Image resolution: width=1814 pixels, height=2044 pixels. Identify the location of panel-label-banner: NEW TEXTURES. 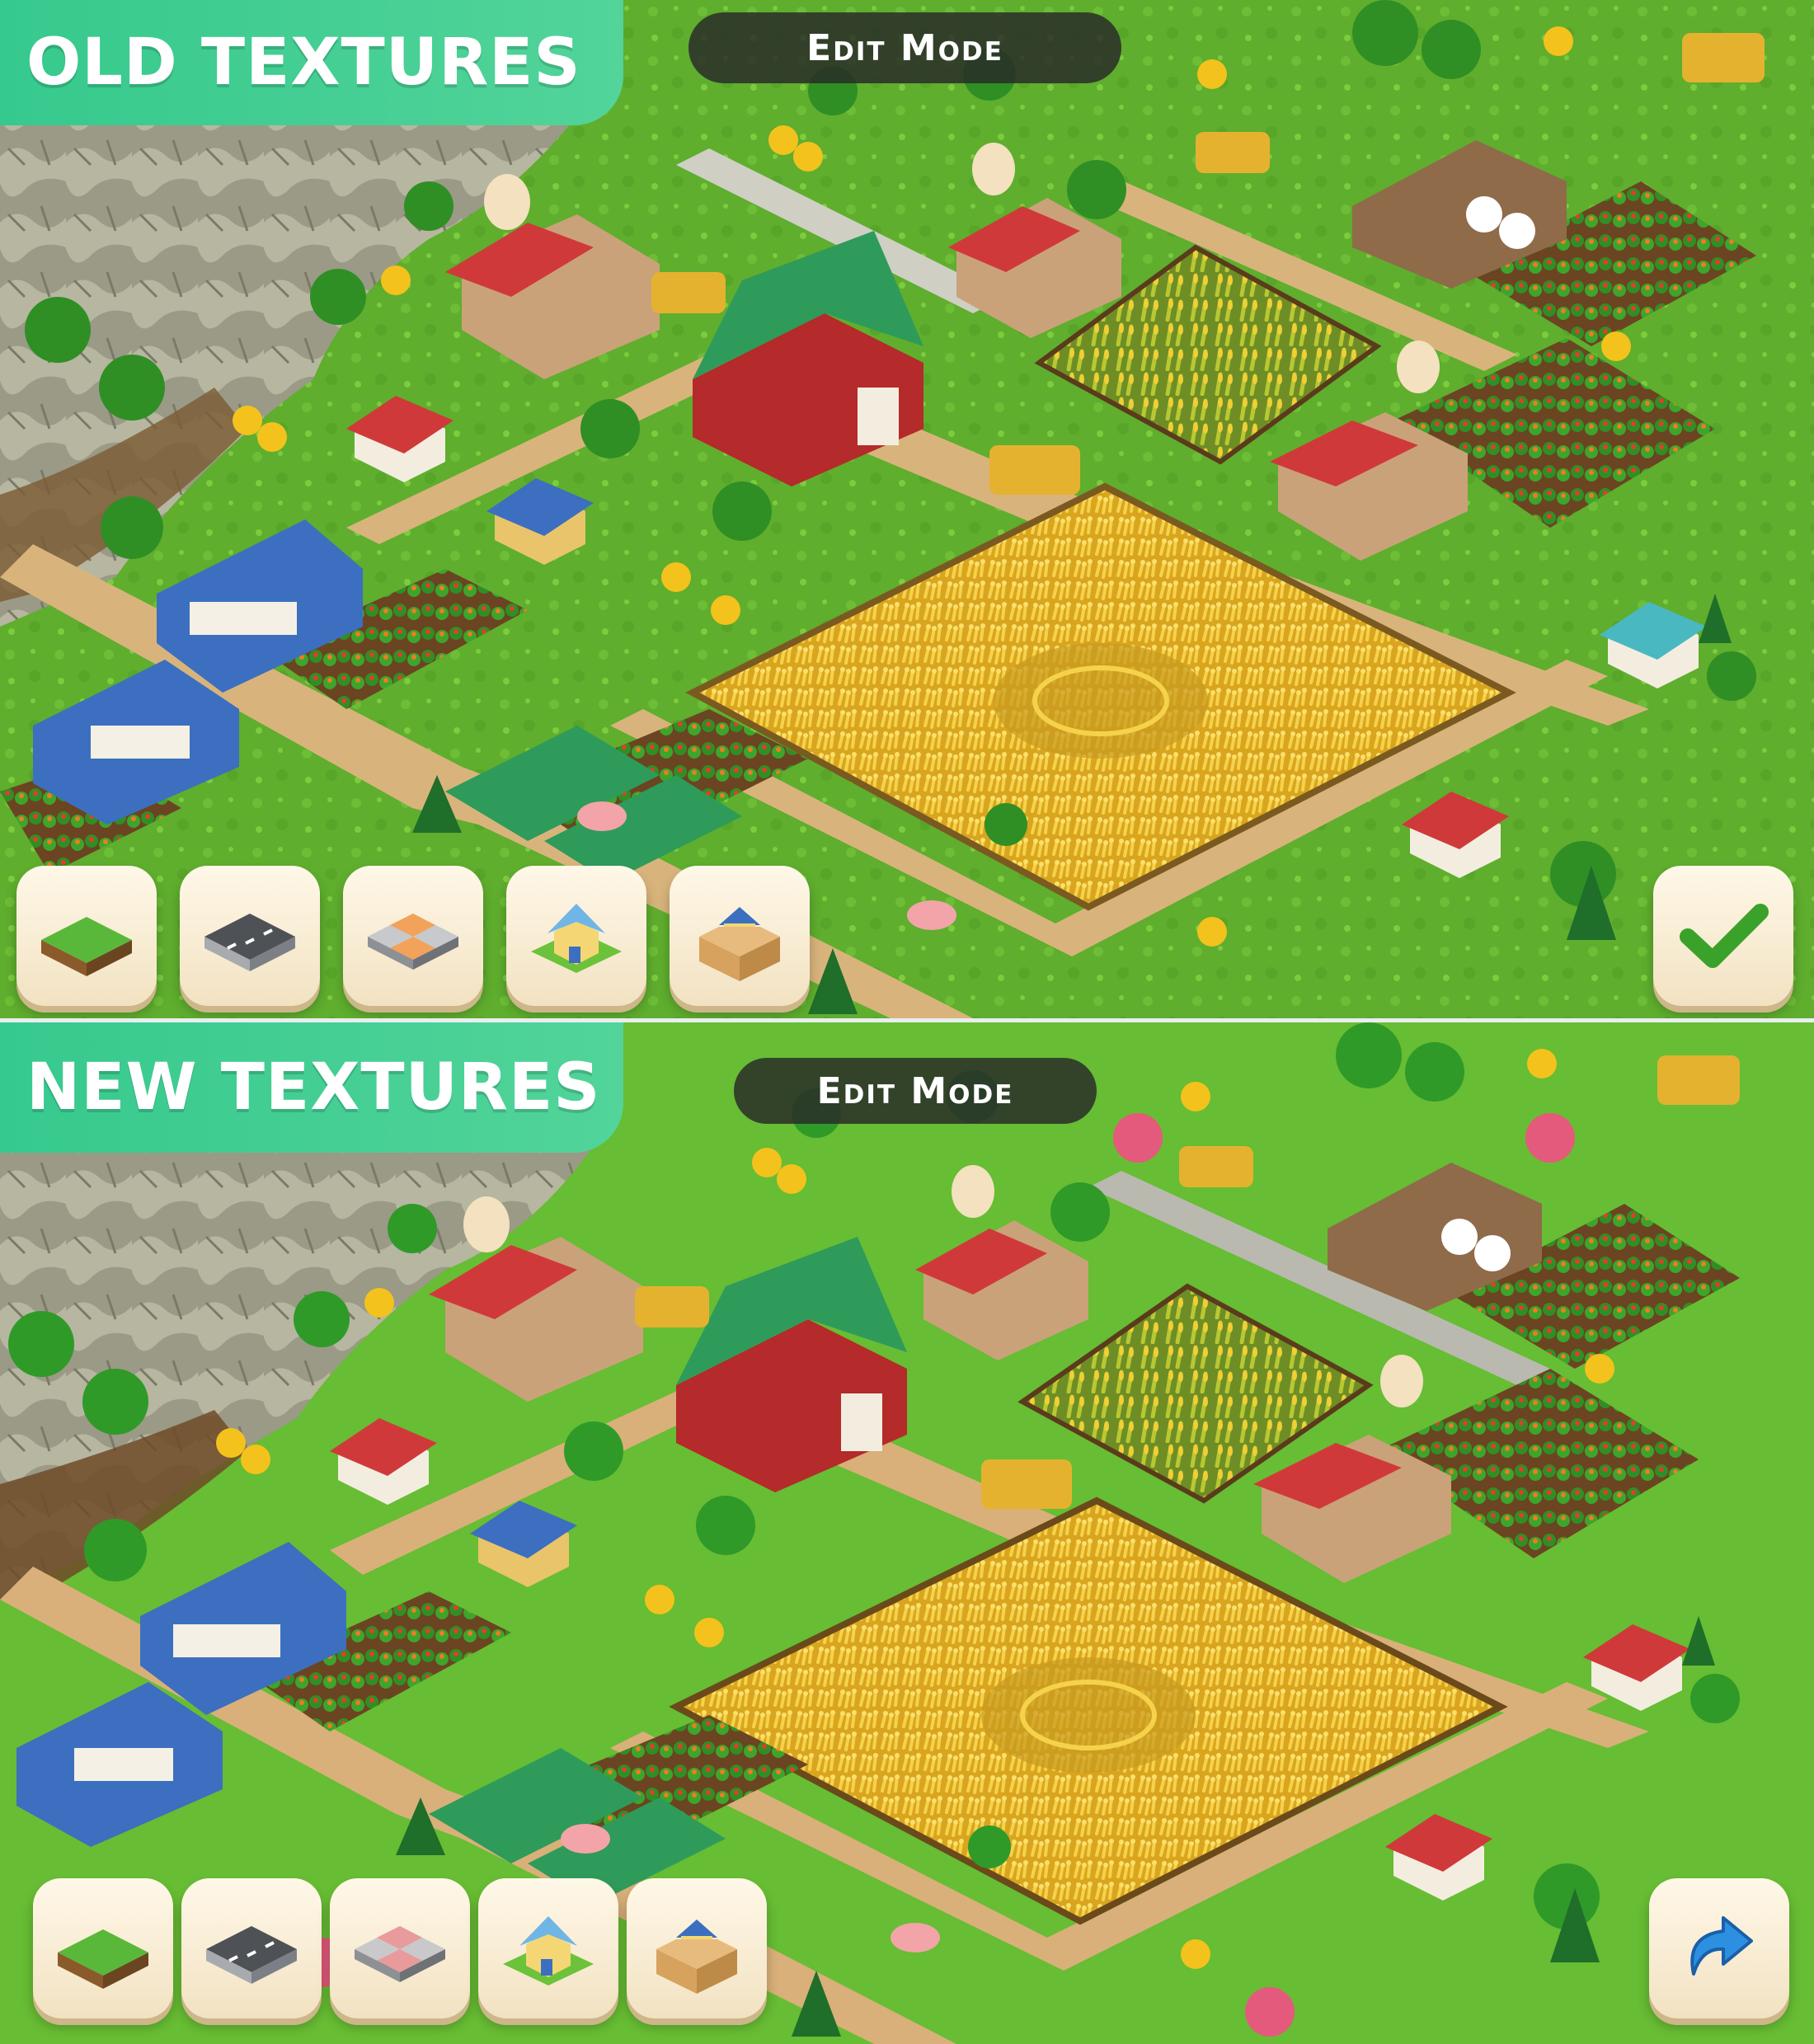
(312, 1087).